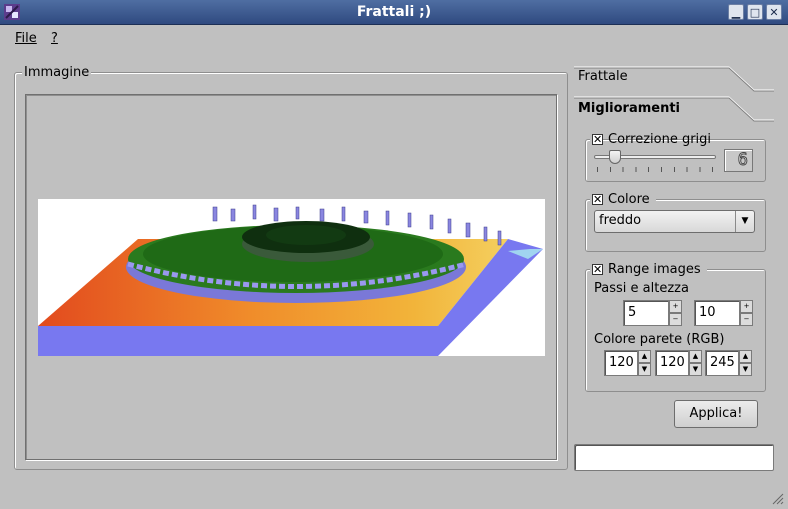 This screenshot has width=788, height=509. Describe the element at coordinates (660, 139) in the screenshot. I see `grayscale-label: Correzione grigi` at that location.